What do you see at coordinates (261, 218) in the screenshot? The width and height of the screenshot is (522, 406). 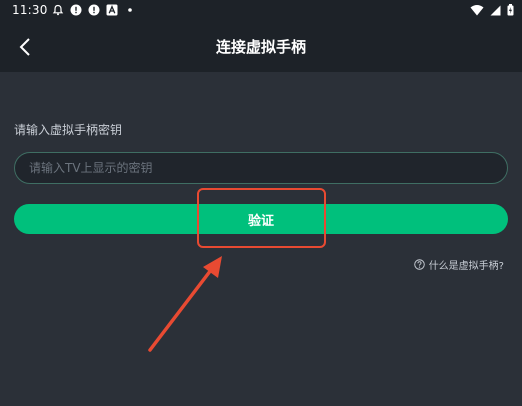 I see `annotation-highlight-box` at bounding box center [261, 218].